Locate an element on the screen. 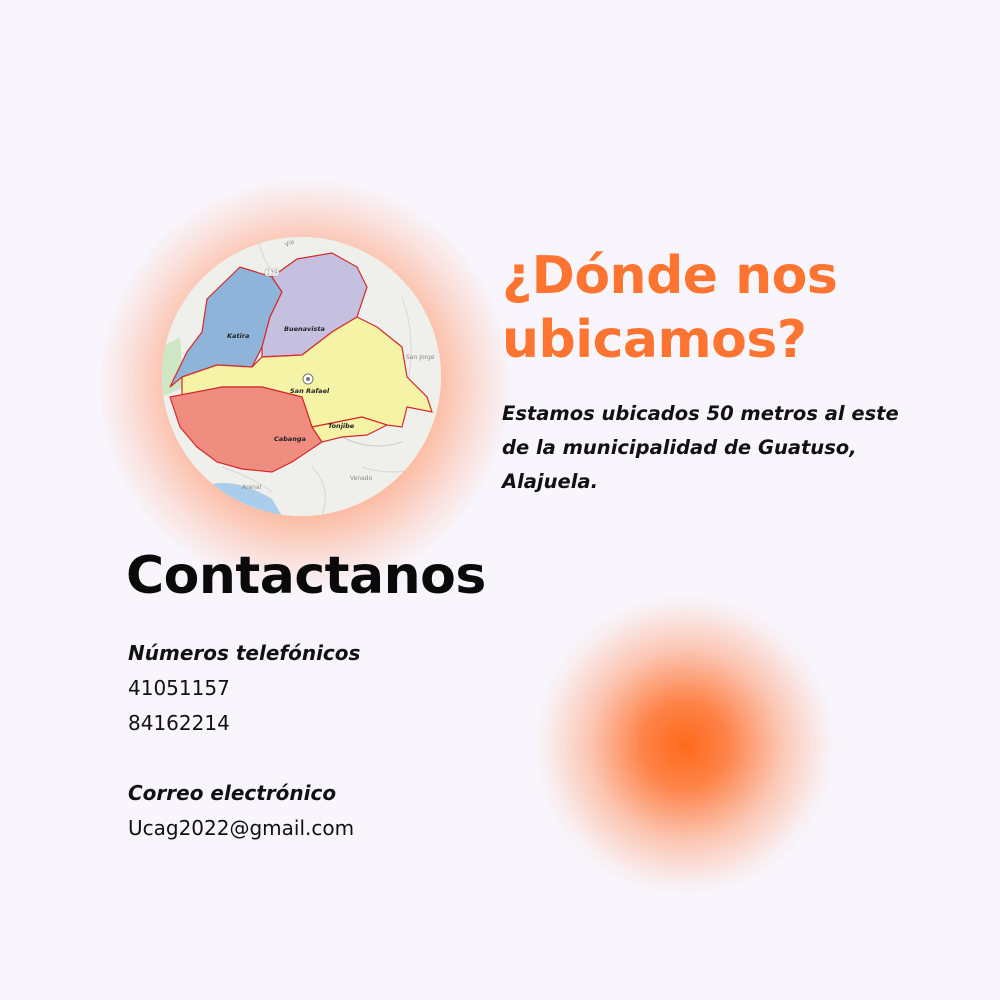  map-label-katira: Katira is located at coordinates (238, 336).